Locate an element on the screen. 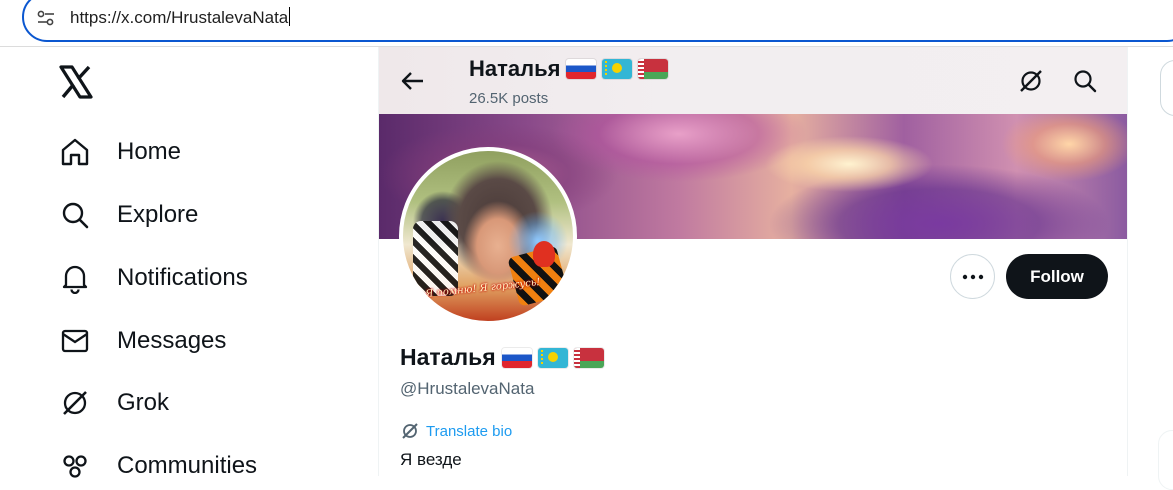 The height and width of the screenshot is (490, 1173). profile-name: Наталья is located at coordinates (502, 357).